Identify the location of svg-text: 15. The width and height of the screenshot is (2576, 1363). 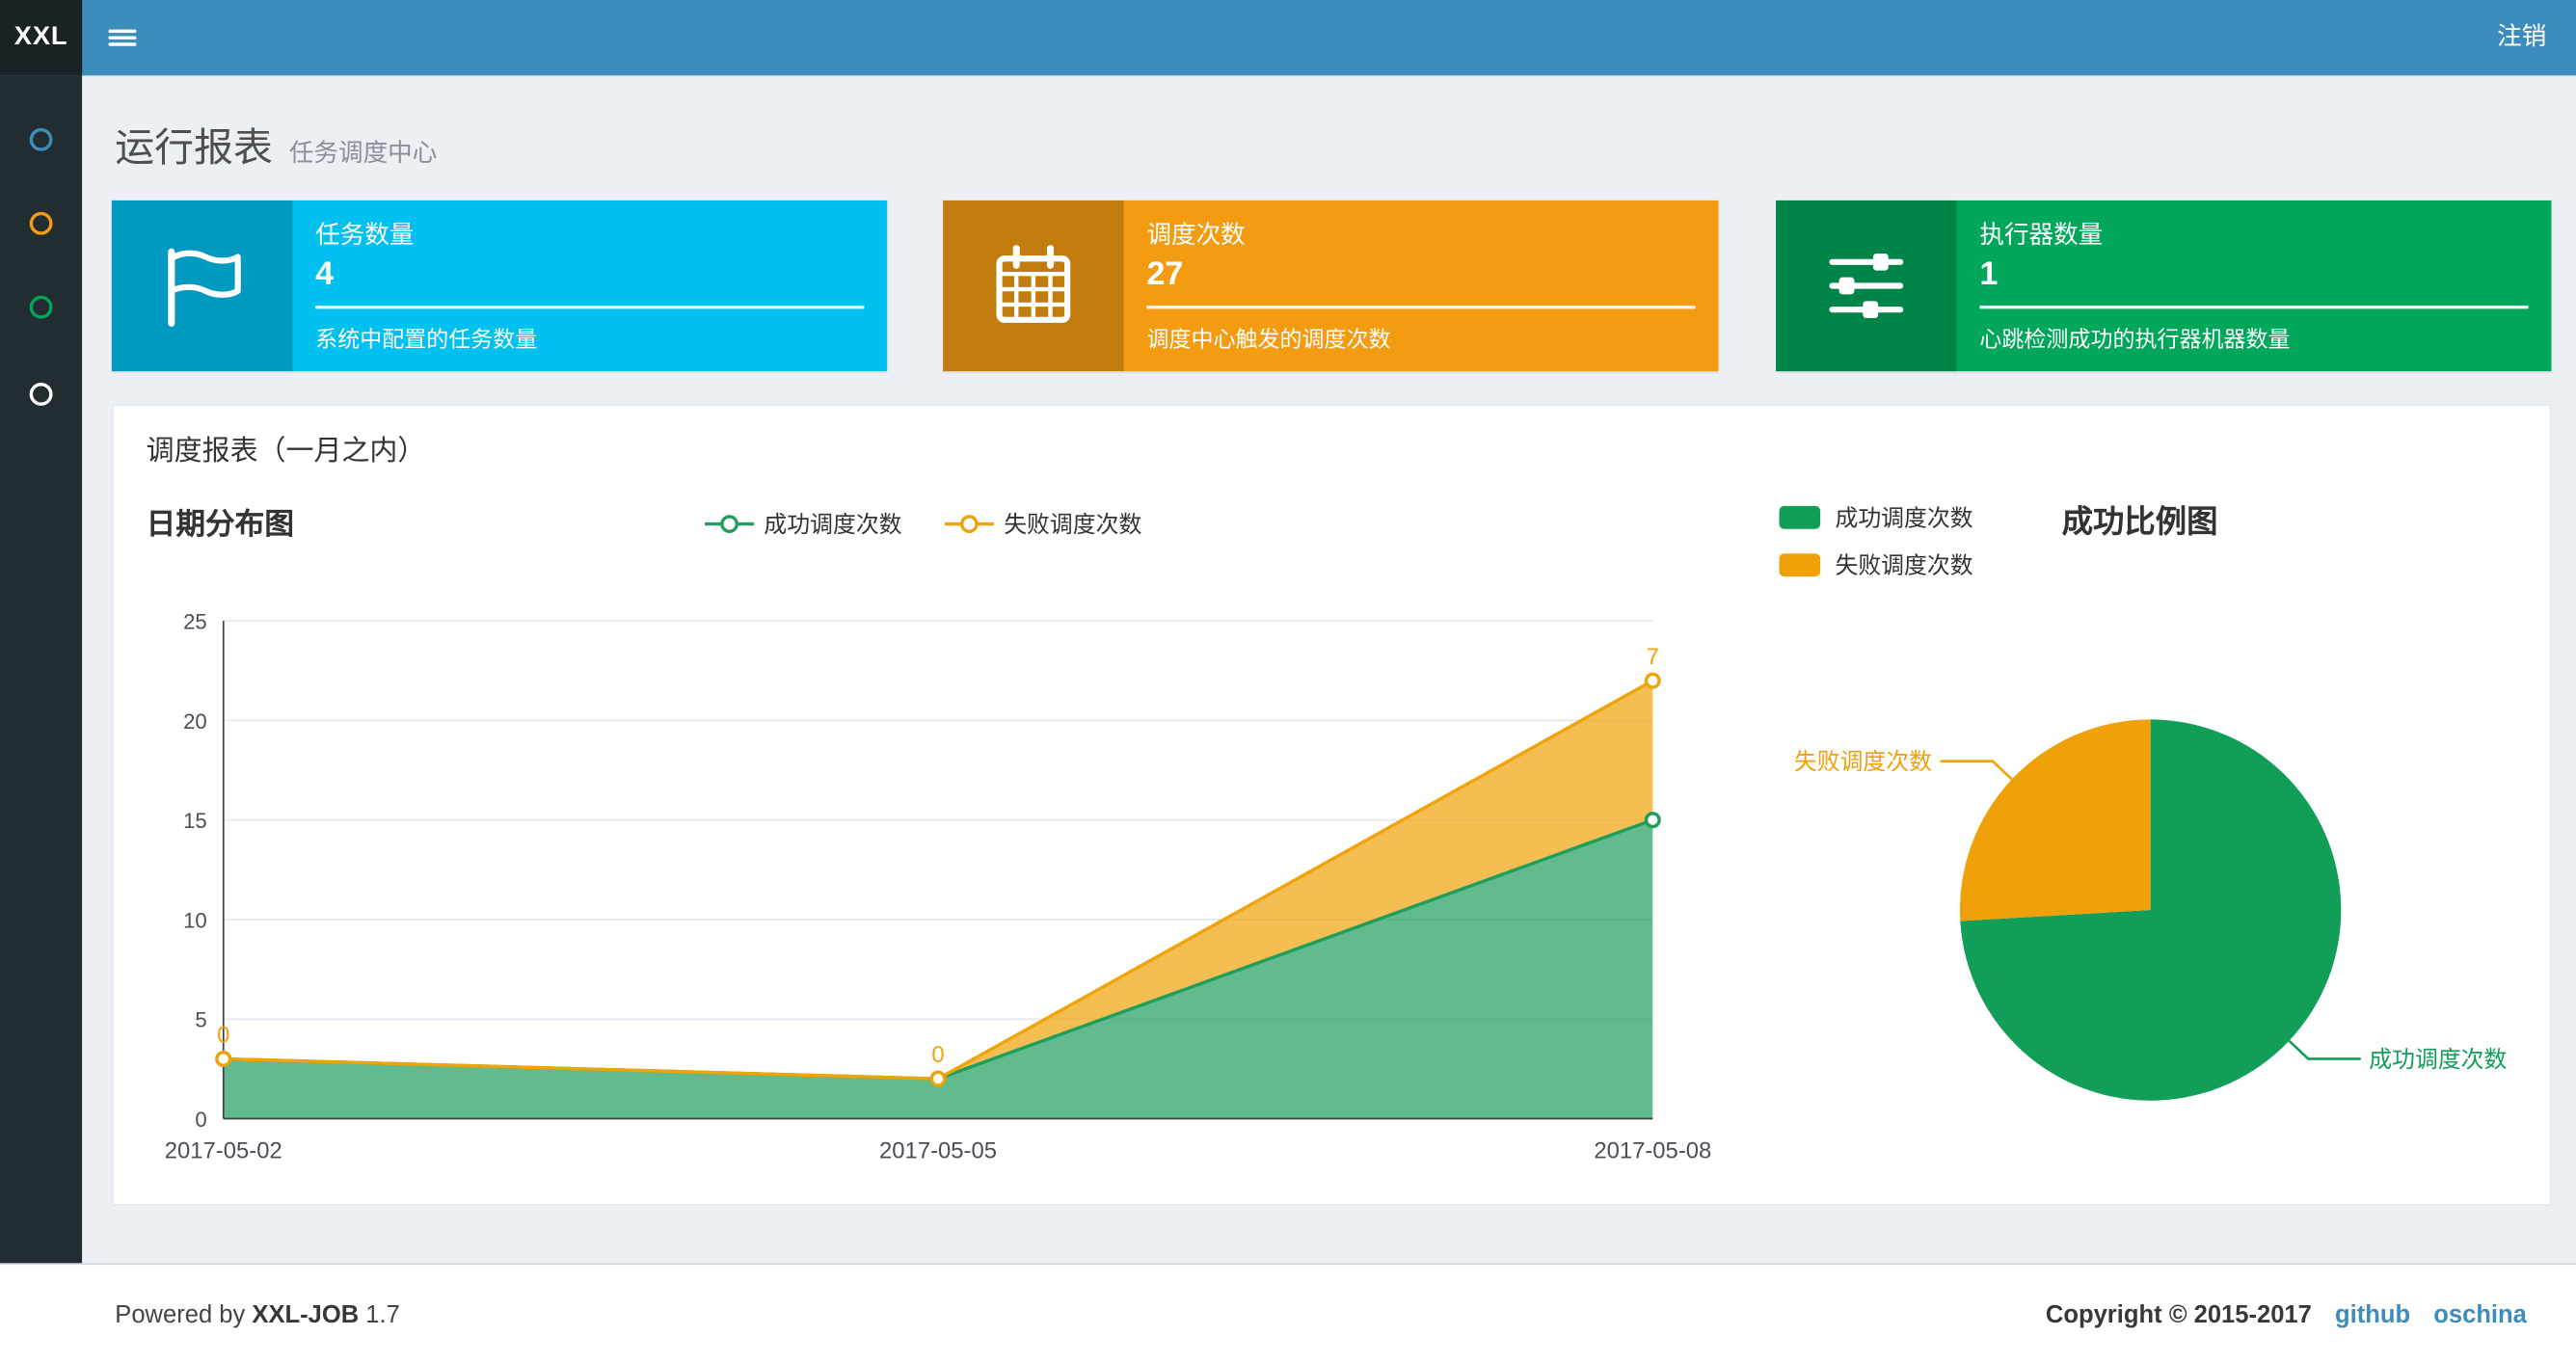
(195, 821).